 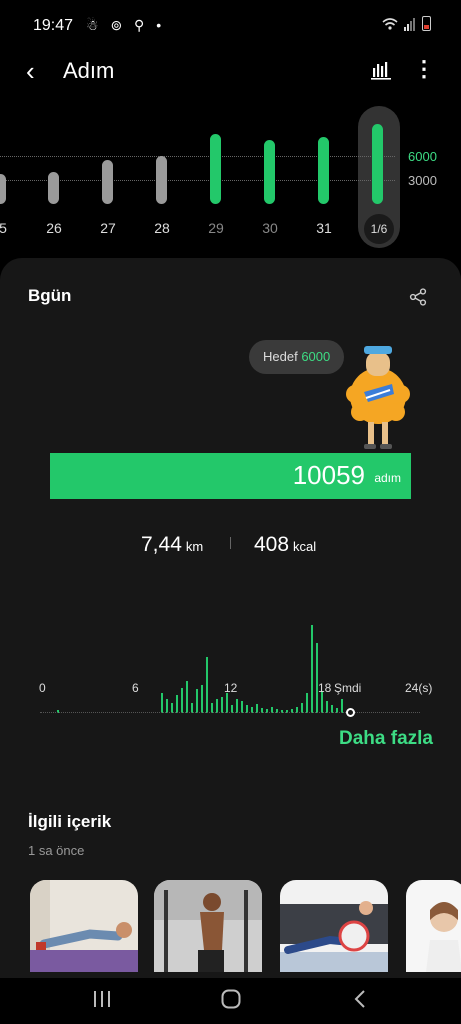 I want to click on share-icon, so click(x=418, y=297).